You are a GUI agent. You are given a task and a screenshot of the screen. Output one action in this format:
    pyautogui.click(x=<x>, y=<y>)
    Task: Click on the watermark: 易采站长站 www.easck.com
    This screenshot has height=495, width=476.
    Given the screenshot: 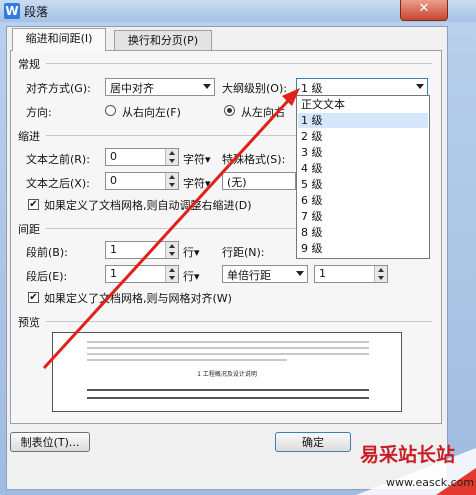 What is the action you would take?
    pyautogui.click(x=416, y=466)
    